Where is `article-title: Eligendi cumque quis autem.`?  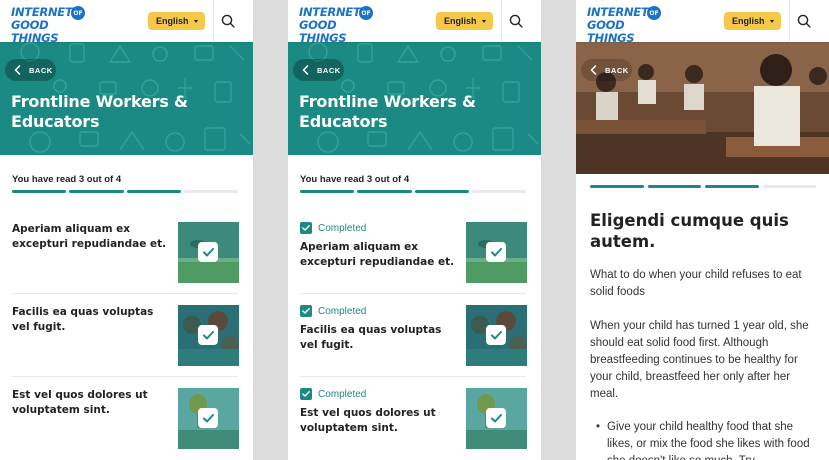 article-title: Eligendi cumque quis autem. is located at coordinates (689, 231).